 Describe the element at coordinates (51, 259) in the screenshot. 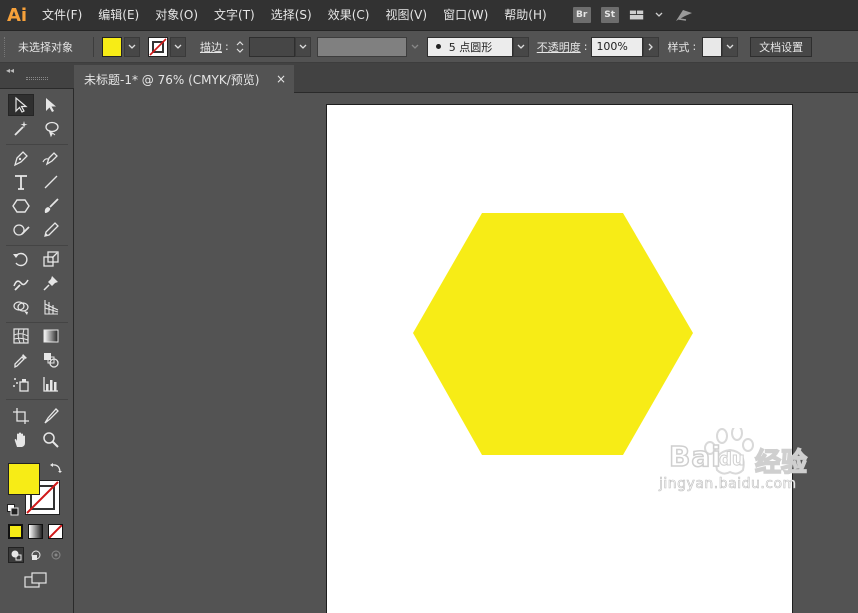

I see `scale-tool` at that location.